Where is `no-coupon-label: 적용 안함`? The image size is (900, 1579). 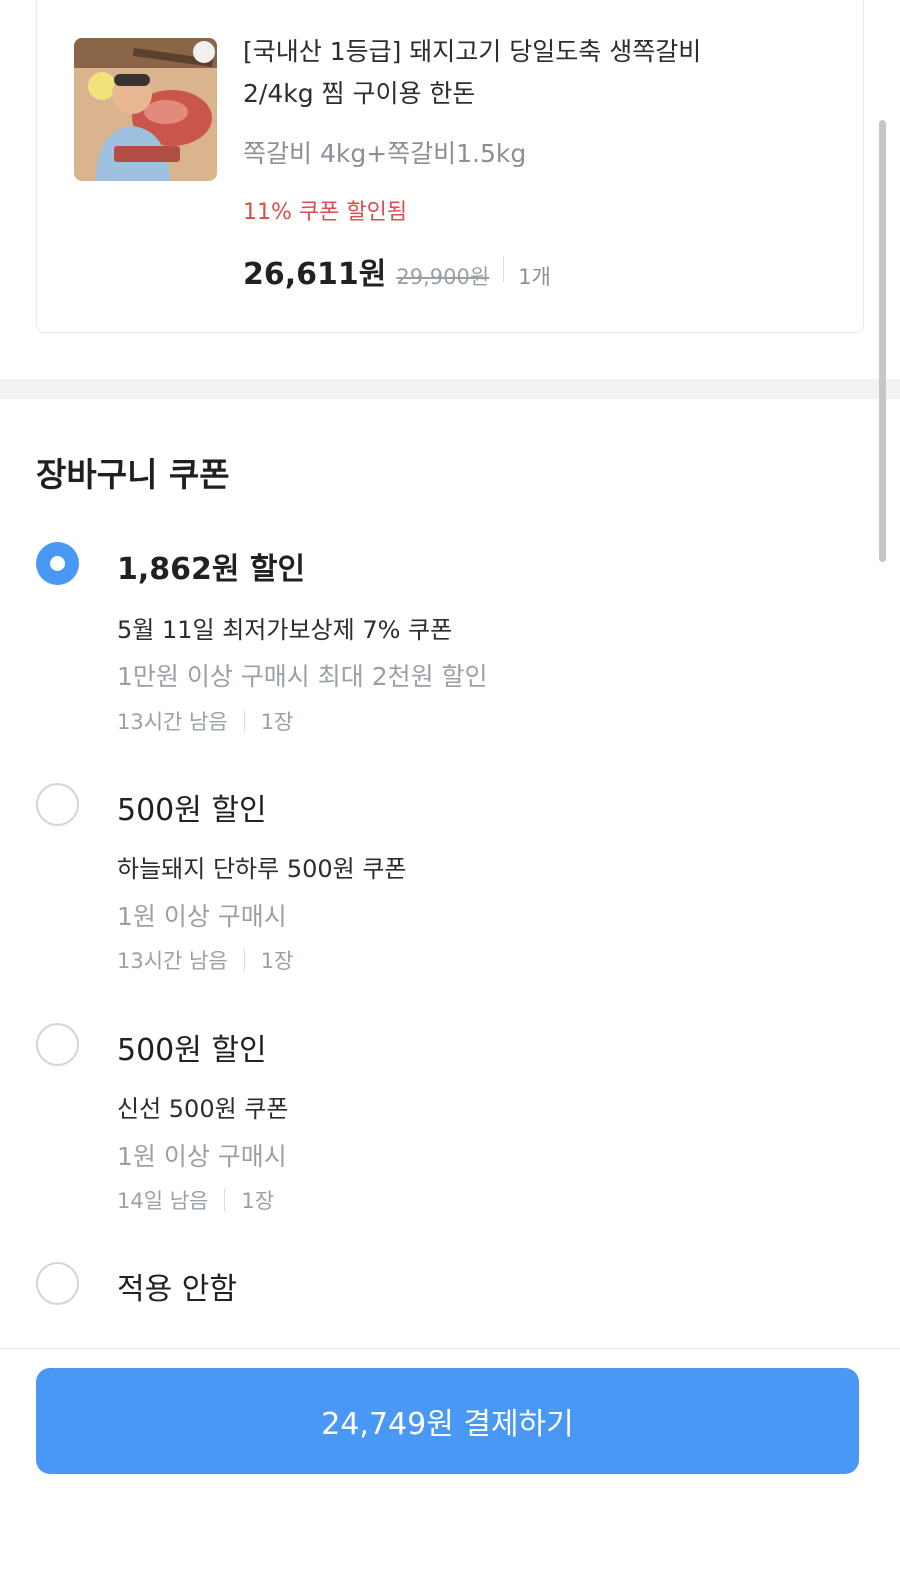
no-coupon-label: 적용 안함 is located at coordinates (177, 1289).